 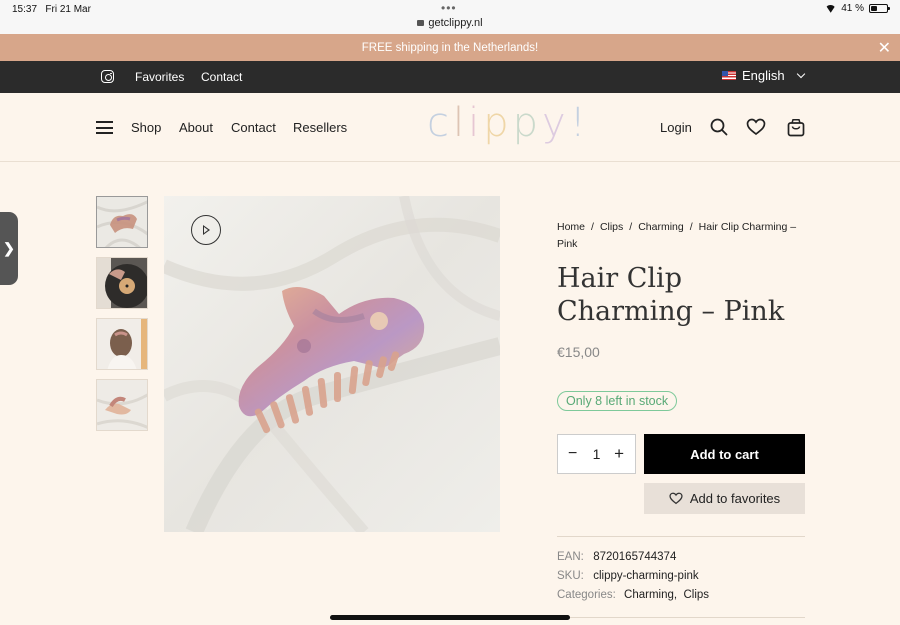 I want to click on login-link: Login, so click(x=676, y=127).